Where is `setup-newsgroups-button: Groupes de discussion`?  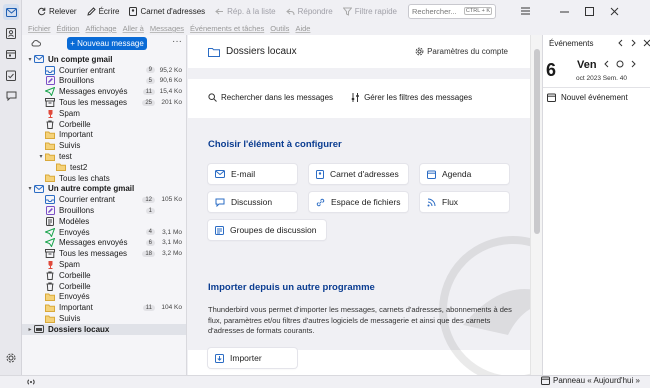 setup-newsgroups-button: Groupes de discussion is located at coordinates (267, 230).